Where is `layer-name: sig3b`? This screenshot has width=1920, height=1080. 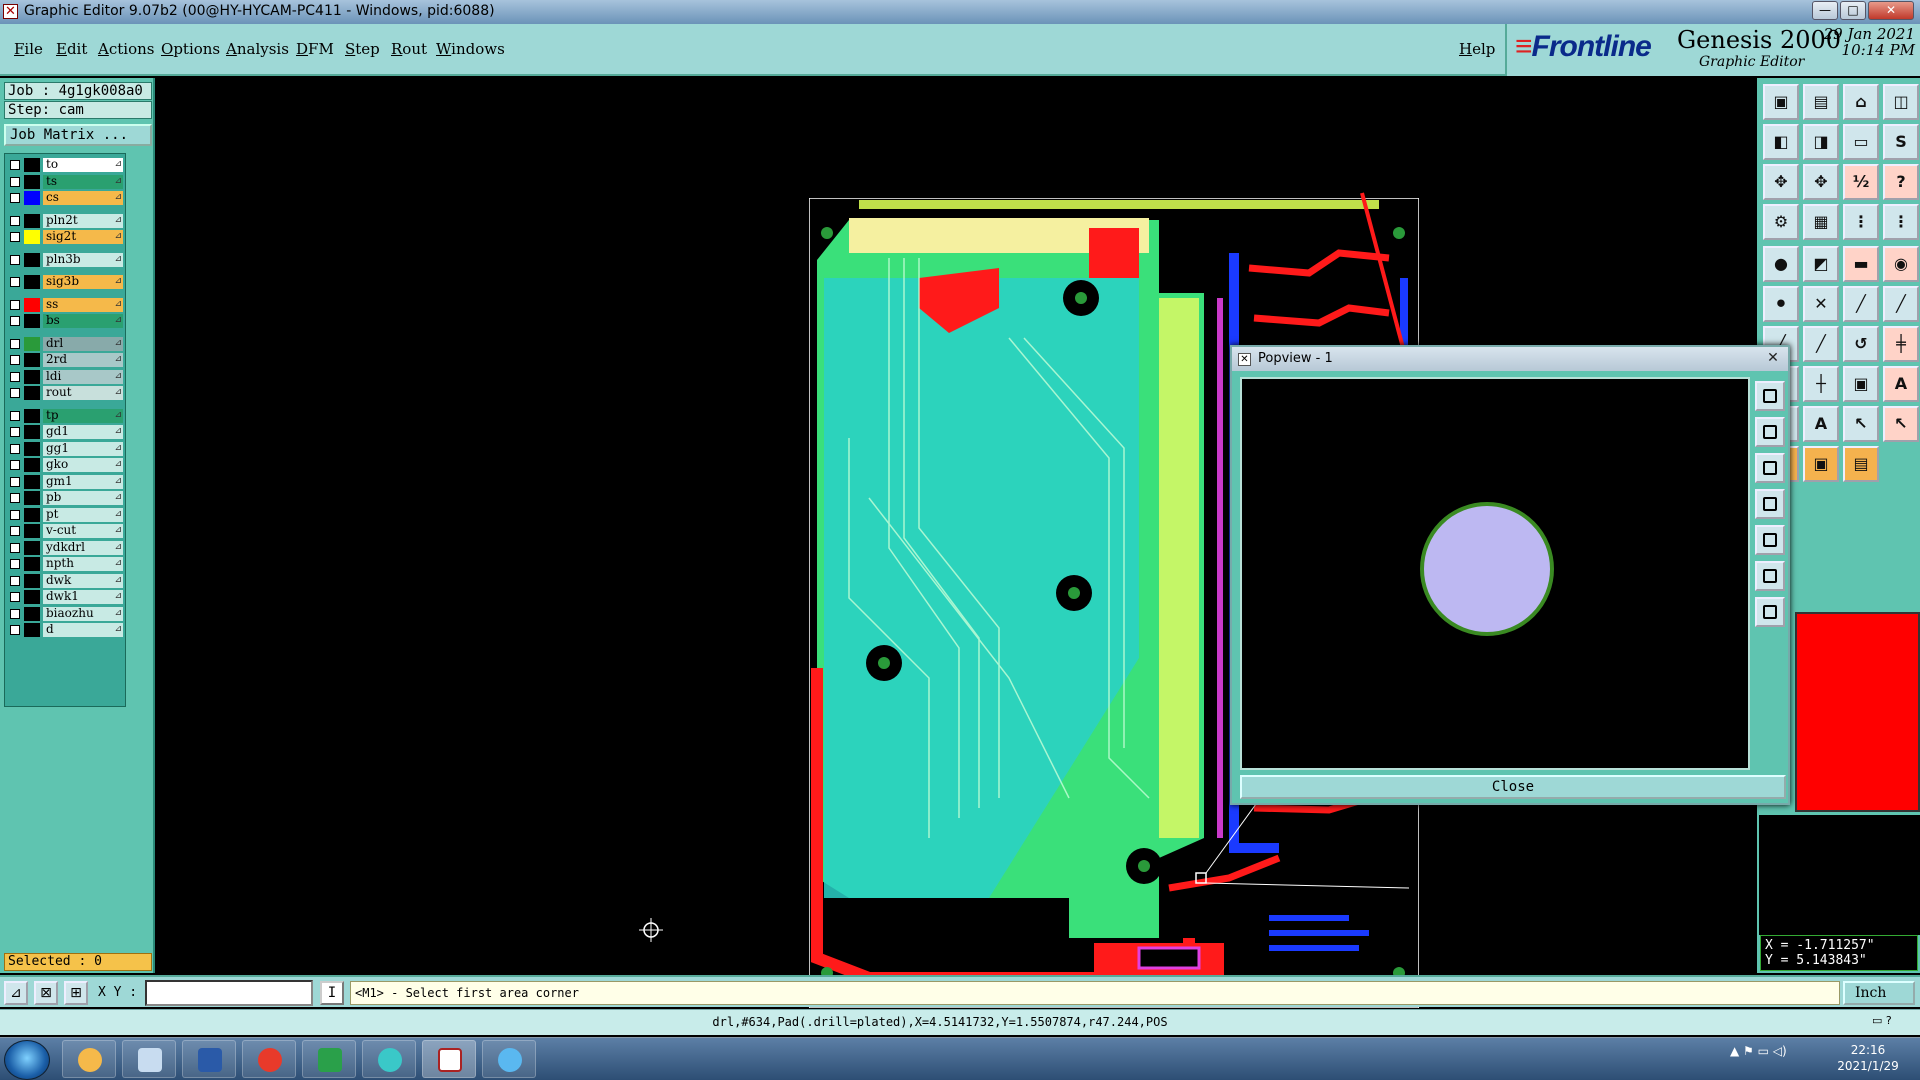 layer-name: sig3b is located at coordinates (83, 282).